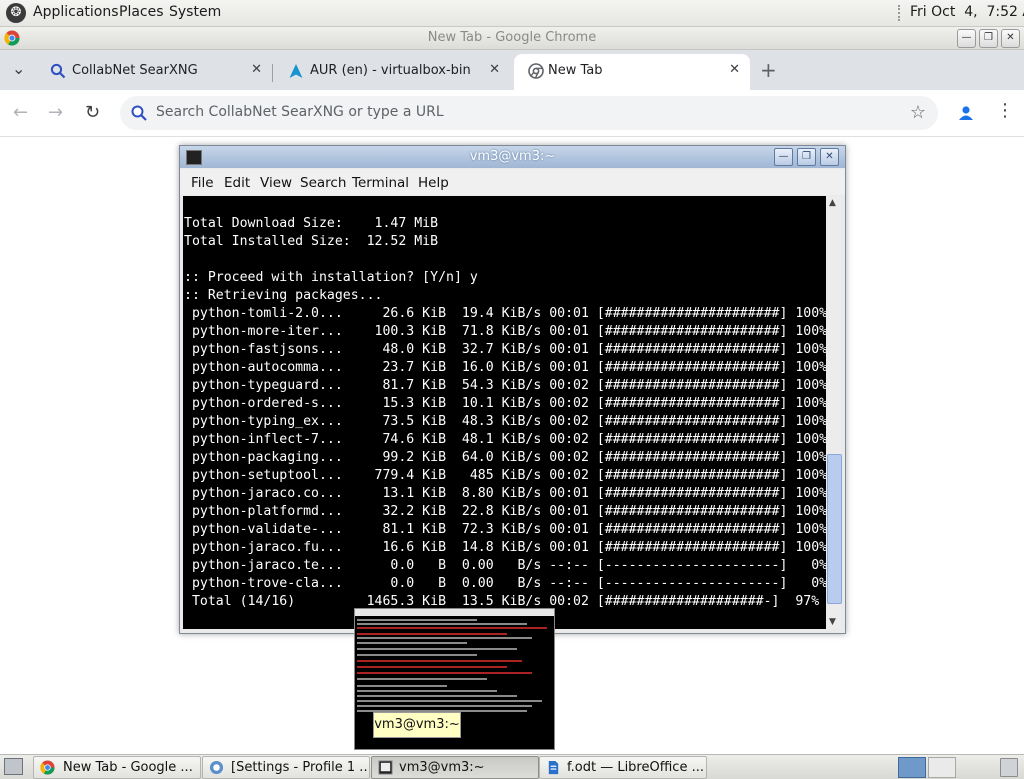  Describe the element at coordinates (323, 183) in the screenshot. I see `menu-search: Search` at that location.